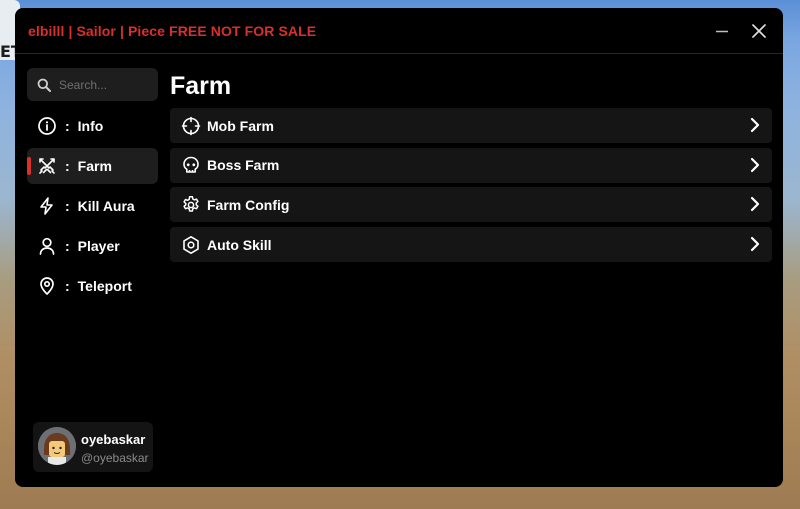 The width and height of the screenshot is (800, 509). Describe the element at coordinates (115, 458) in the screenshot. I see `user-handle: @oyebaskar` at that location.